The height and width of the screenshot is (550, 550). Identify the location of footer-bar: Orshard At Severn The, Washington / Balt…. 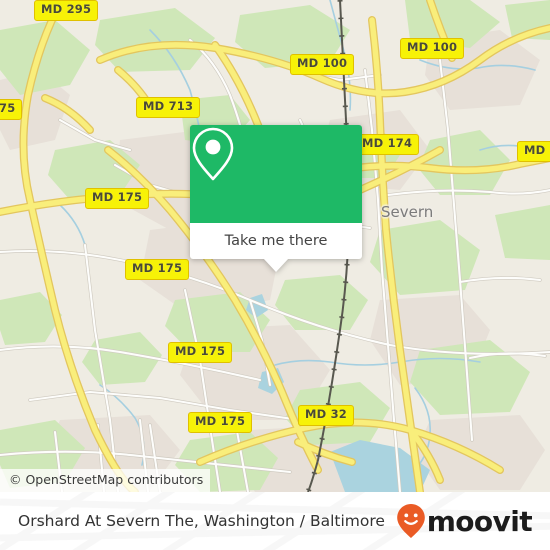
(275, 521).